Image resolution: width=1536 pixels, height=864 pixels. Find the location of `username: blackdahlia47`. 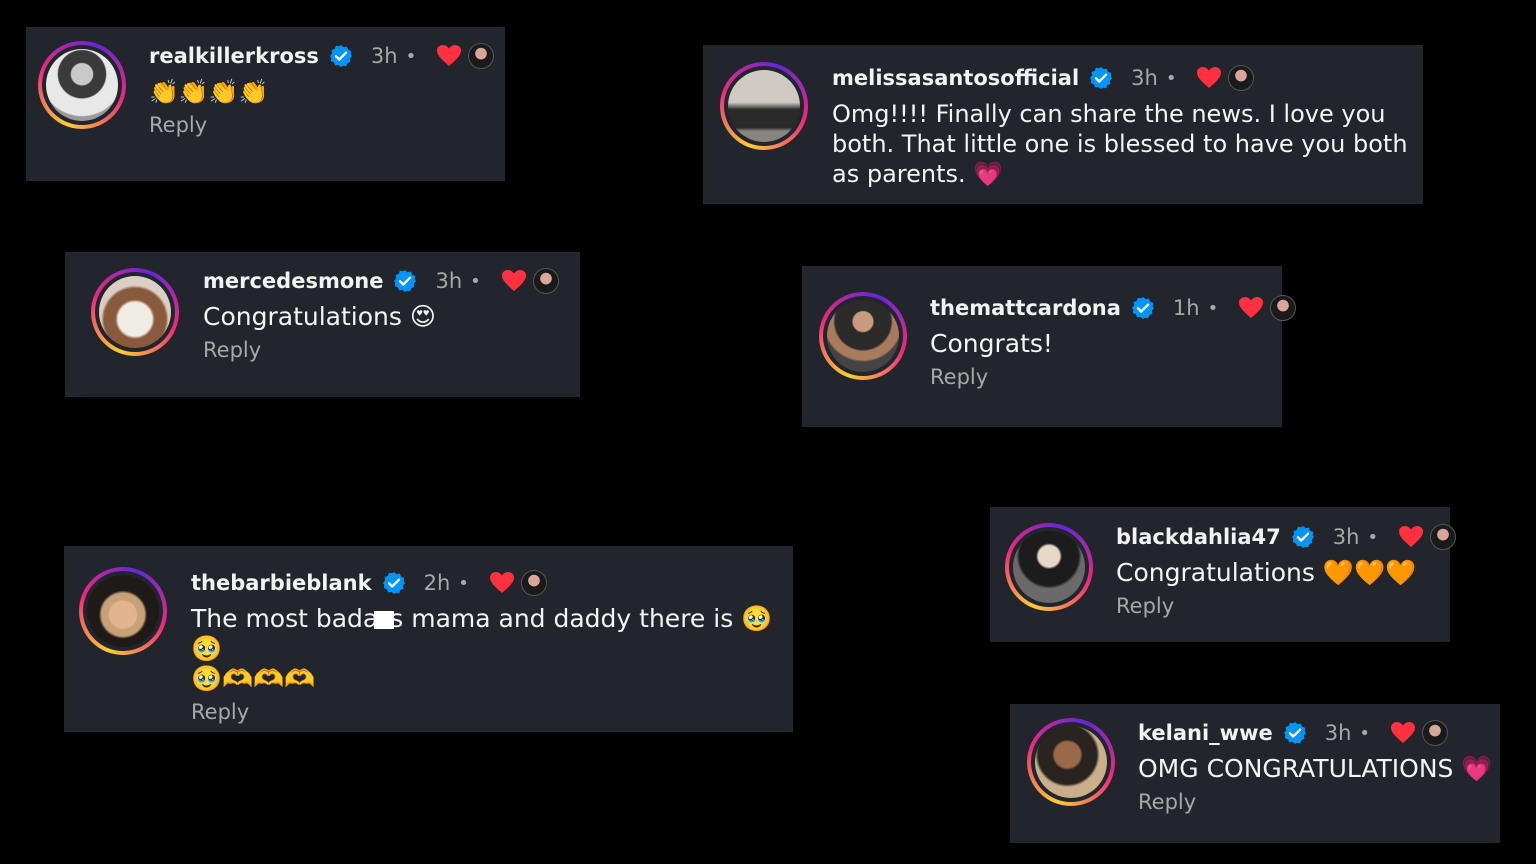

username: blackdahlia47 is located at coordinates (1198, 537).